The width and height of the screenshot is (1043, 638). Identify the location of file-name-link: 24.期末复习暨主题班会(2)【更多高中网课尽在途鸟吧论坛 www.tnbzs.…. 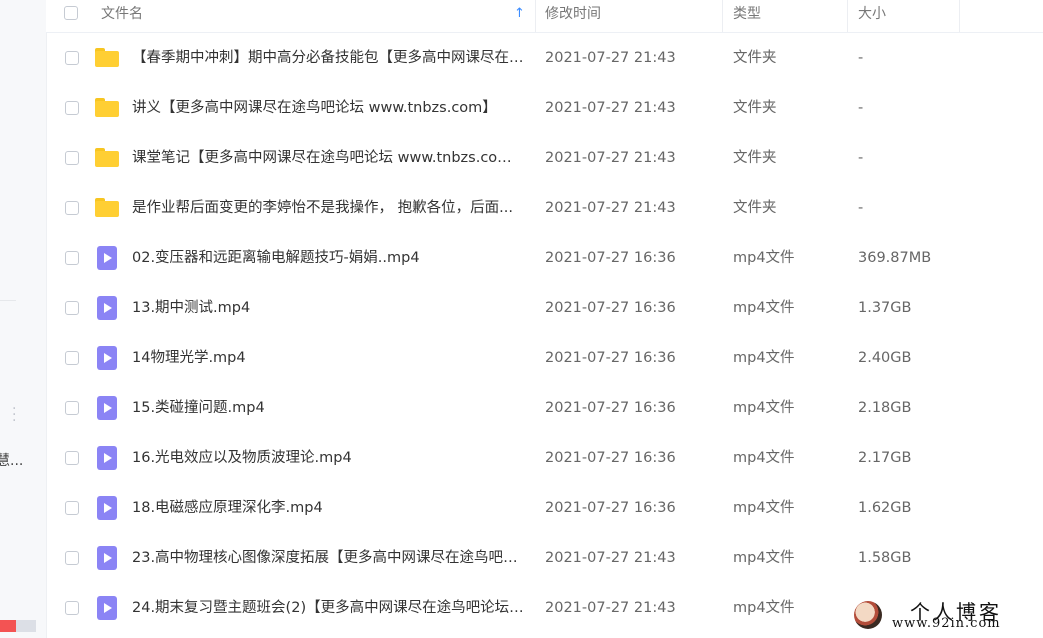
(328, 608).